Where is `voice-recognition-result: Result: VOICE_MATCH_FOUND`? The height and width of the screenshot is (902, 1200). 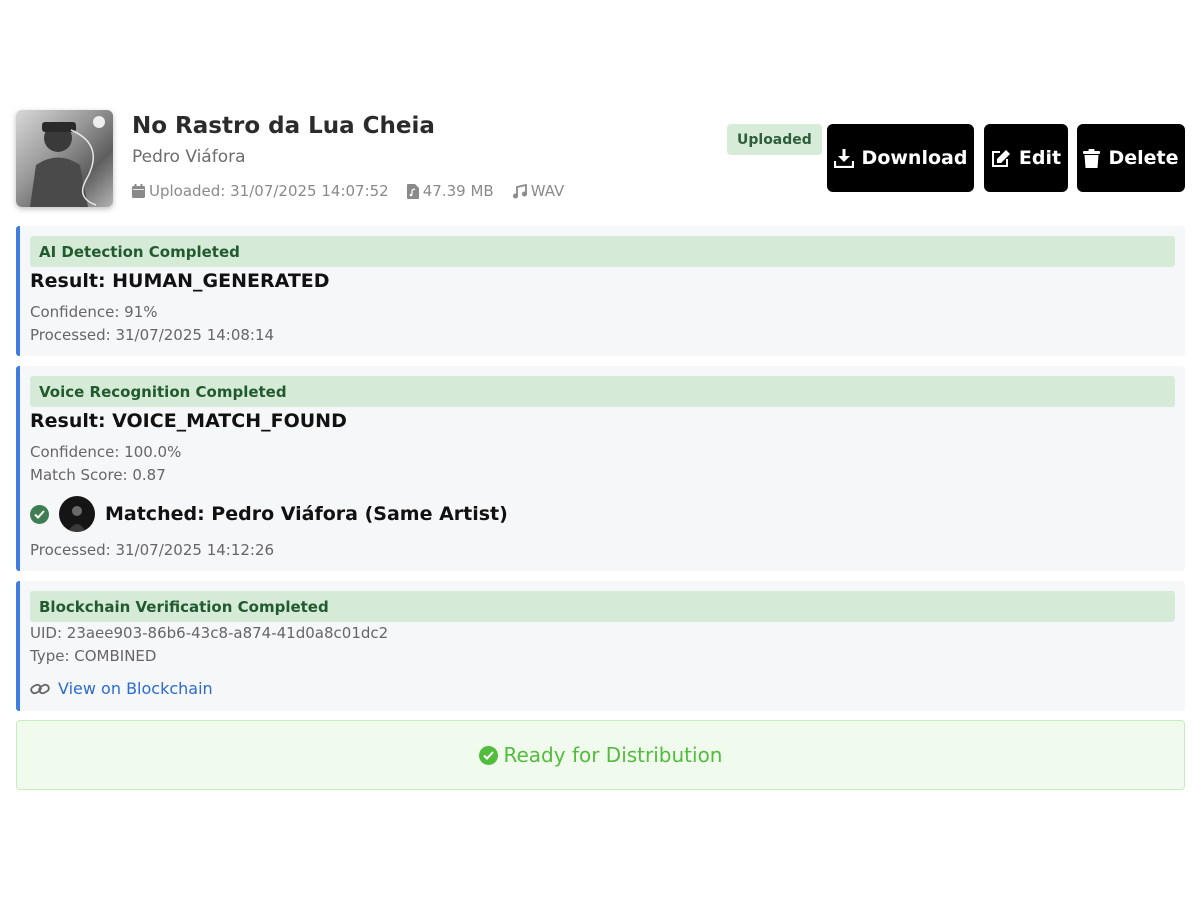 voice-recognition-result: Result: VOICE_MATCH_FOUND is located at coordinates (188, 421).